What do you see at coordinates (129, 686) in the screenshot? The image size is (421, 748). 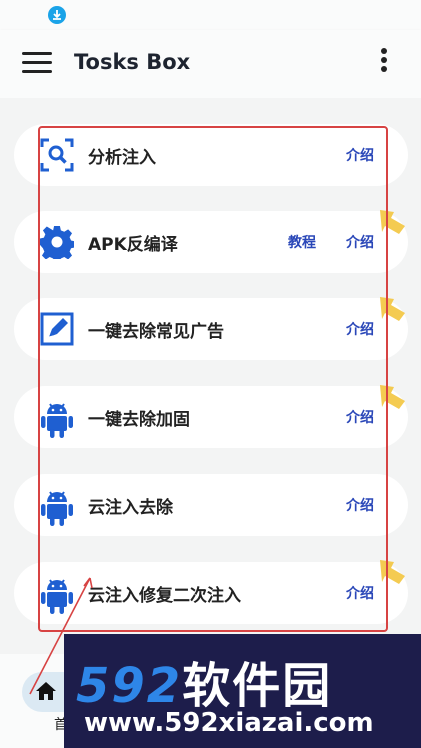 I see `watermark-logo-digits: 592` at bounding box center [129, 686].